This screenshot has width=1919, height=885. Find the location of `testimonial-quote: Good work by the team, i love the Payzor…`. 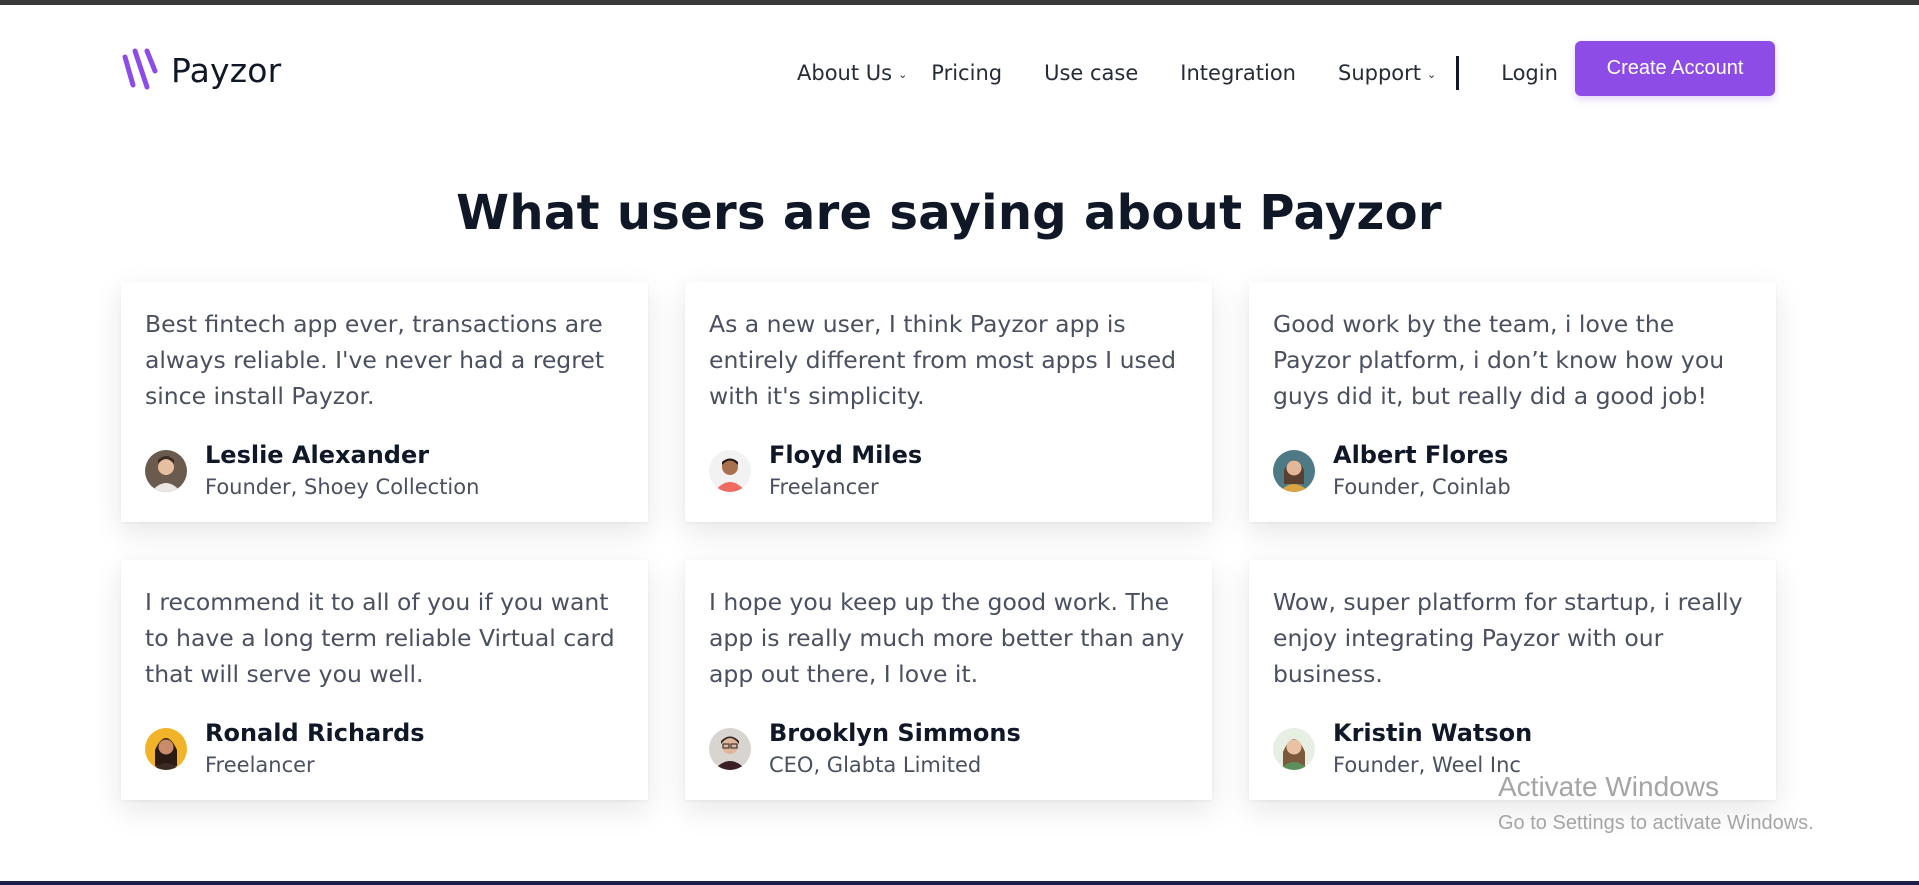

testimonial-quote: Good work by the team, i love the Payzor… is located at coordinates (1499, 360).